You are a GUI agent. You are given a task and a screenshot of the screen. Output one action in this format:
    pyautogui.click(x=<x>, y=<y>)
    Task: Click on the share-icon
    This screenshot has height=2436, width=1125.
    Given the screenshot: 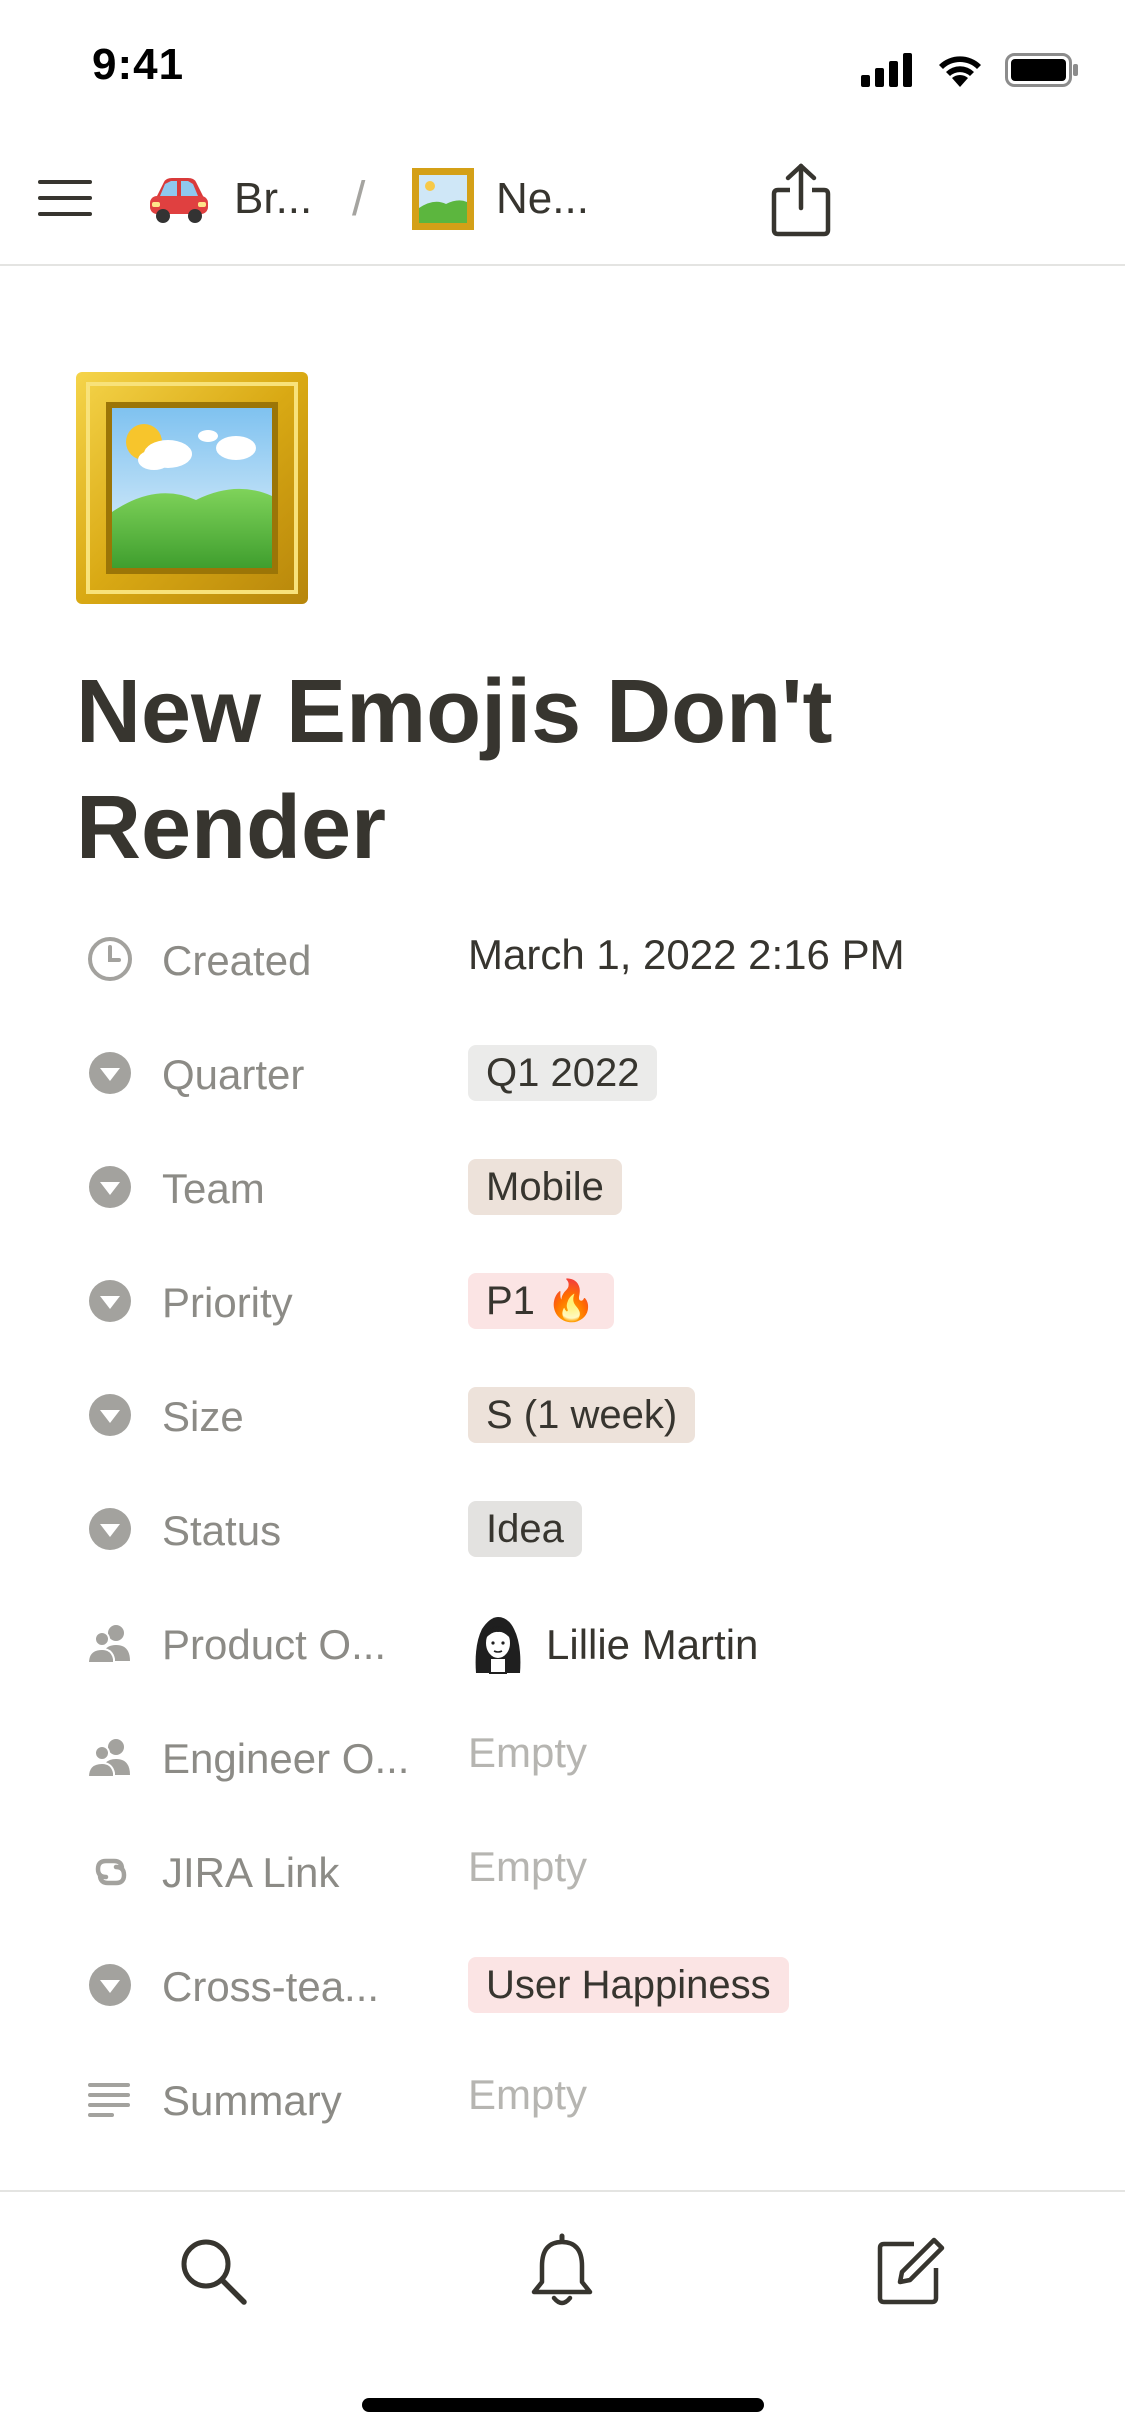 What is the action you would take?
    pyautogui.click(x=801, y=200)
    